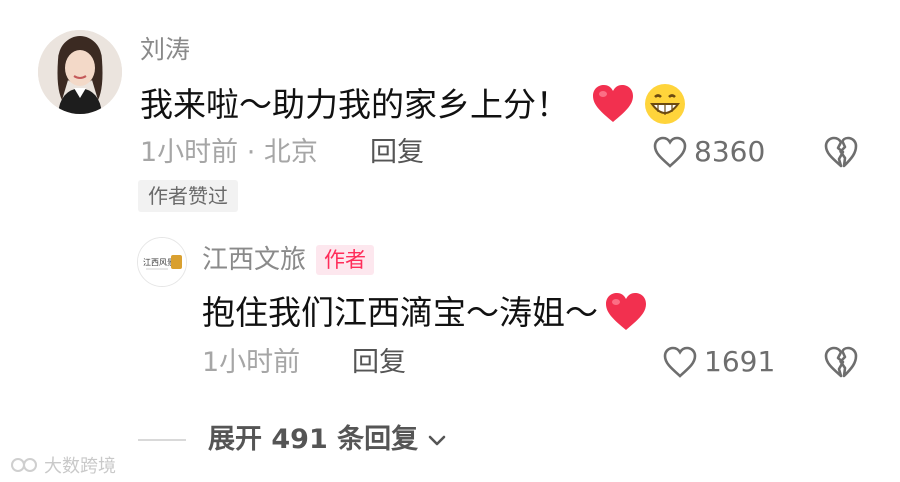  Describe the element at coordinates (400, 312) in the screenshot. I see `reply-text: 抱住我们江西滴宝～涛姐～` at that location.